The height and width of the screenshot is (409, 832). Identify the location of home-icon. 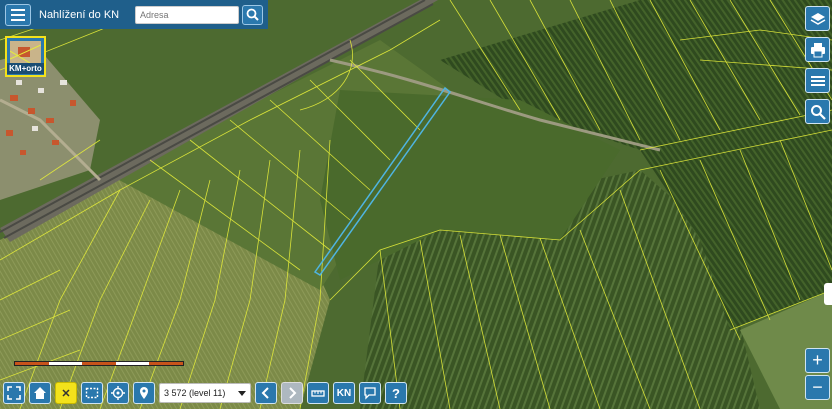
(40, 393).